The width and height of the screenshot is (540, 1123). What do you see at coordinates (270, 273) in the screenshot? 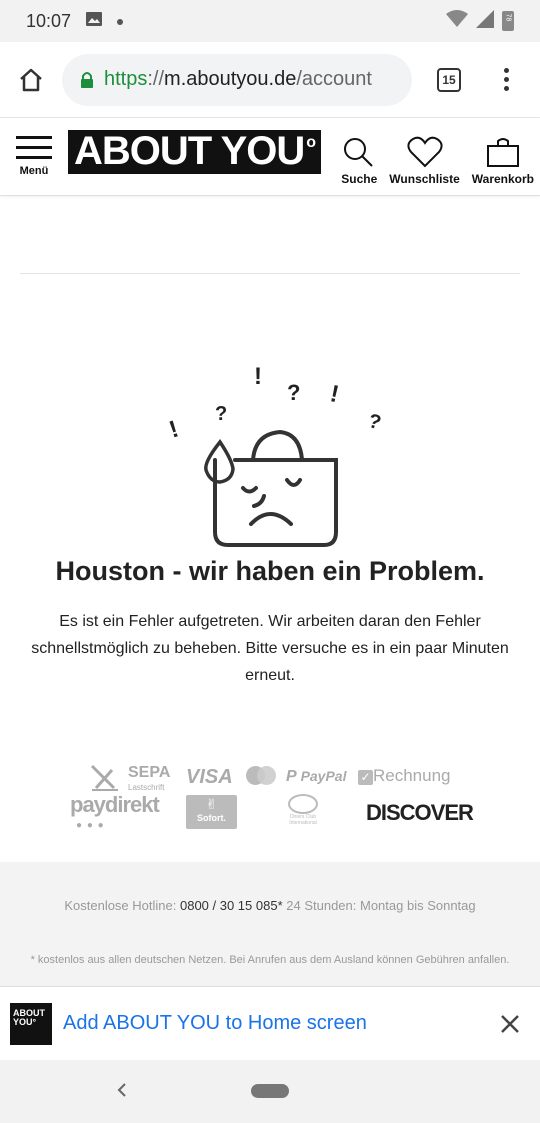
I see `content-divider` at bounding box center [270, 273].